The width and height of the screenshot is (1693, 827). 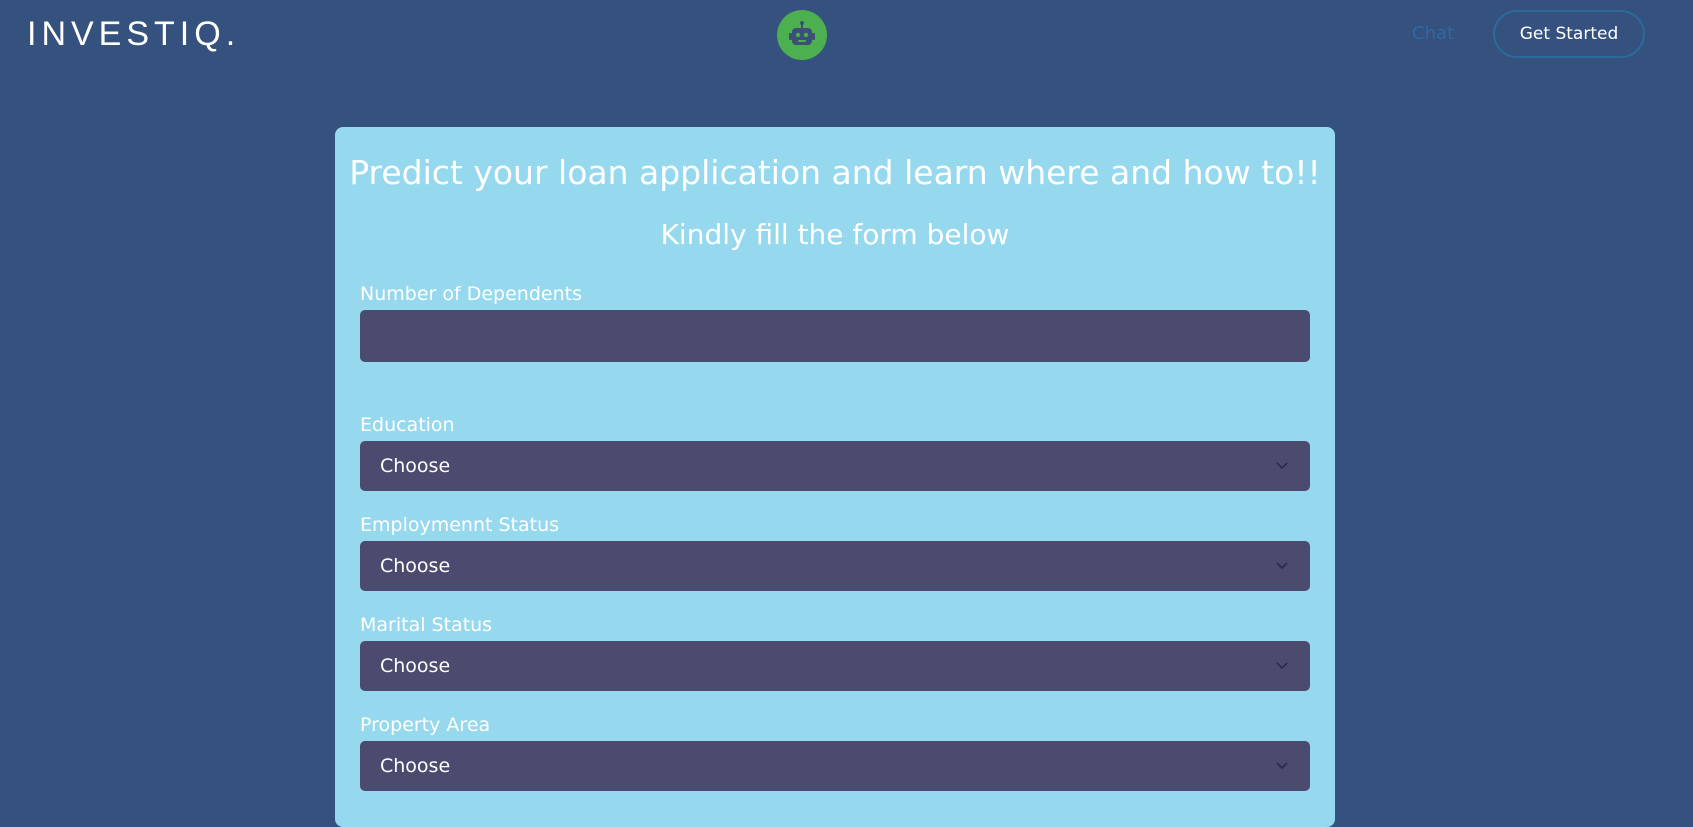 I want to click on employment-label: Employmennt Status, so click(x=460, y=525).